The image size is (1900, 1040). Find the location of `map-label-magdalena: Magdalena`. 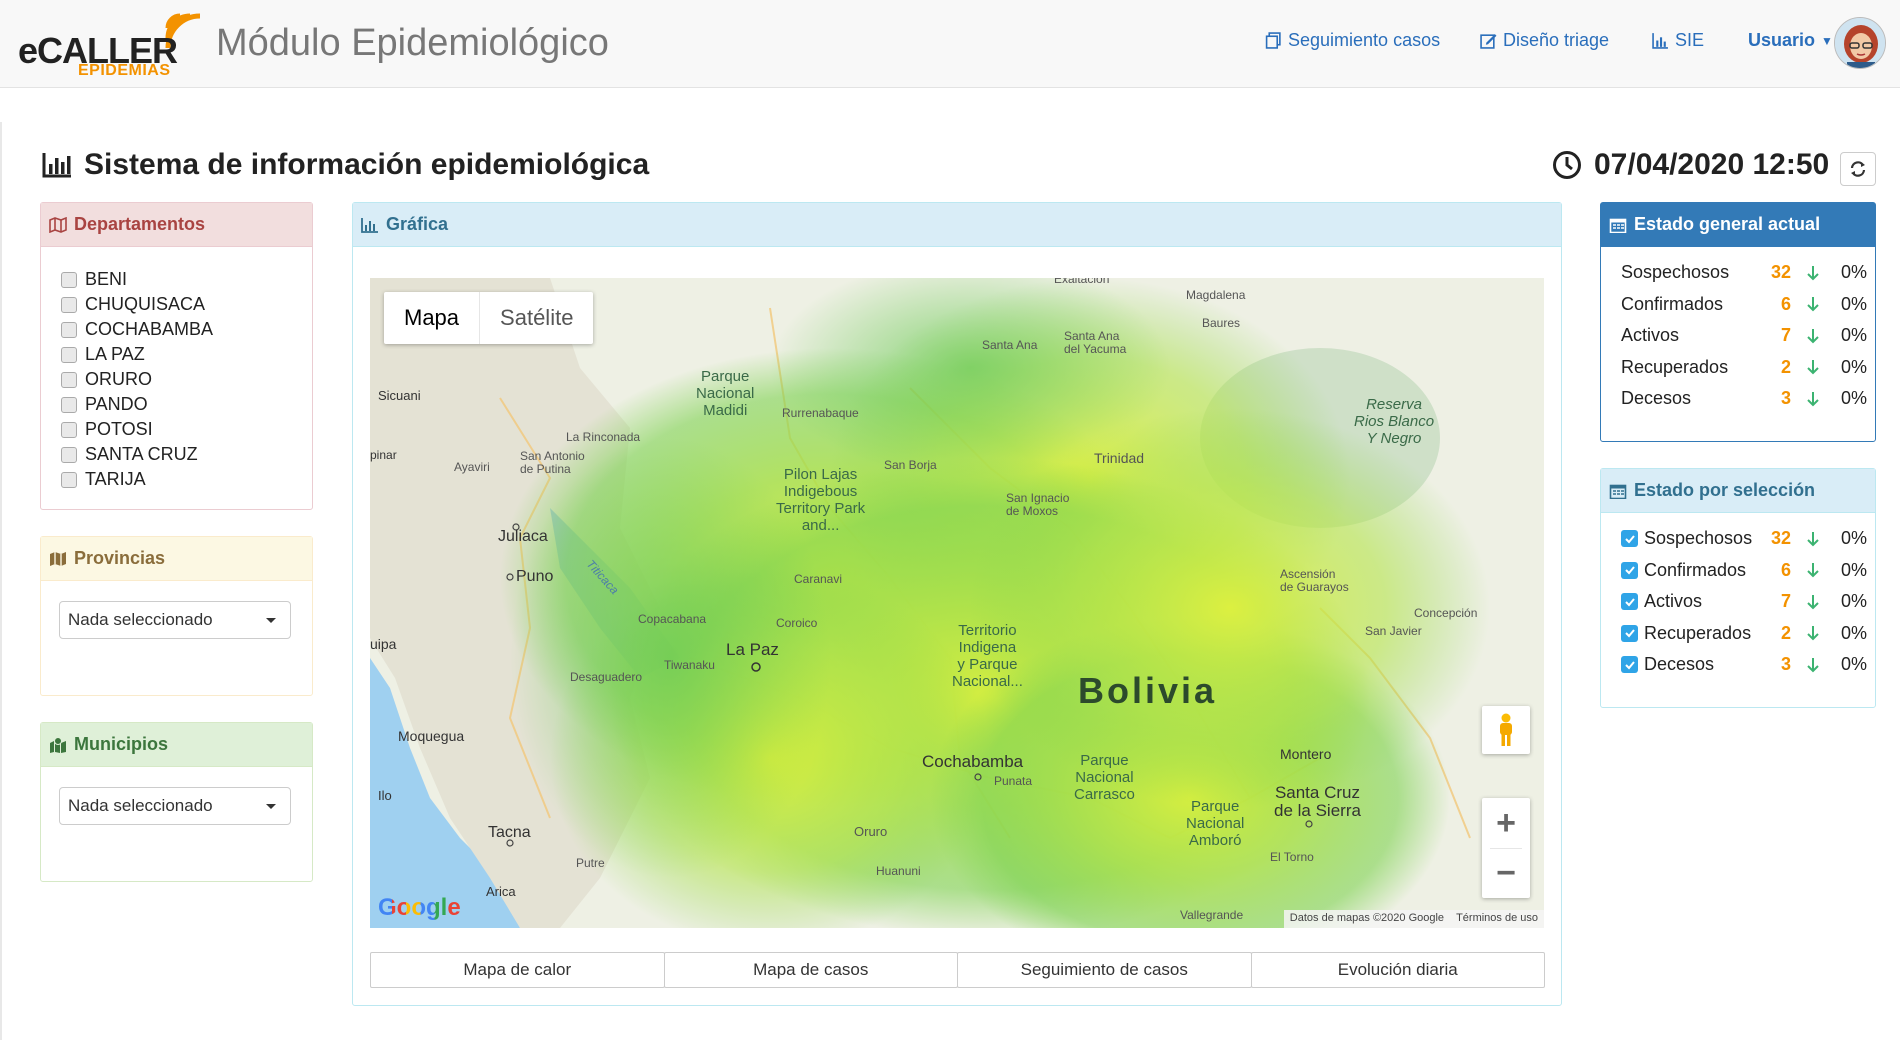

map-label-magdalena: Magdalena is located at coordinates (1216, 295).